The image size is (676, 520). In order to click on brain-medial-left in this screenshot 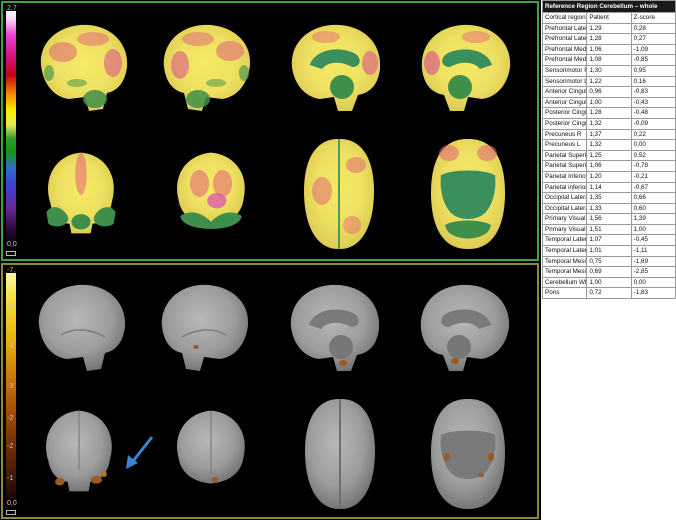, I will do `click(466, 67)`.